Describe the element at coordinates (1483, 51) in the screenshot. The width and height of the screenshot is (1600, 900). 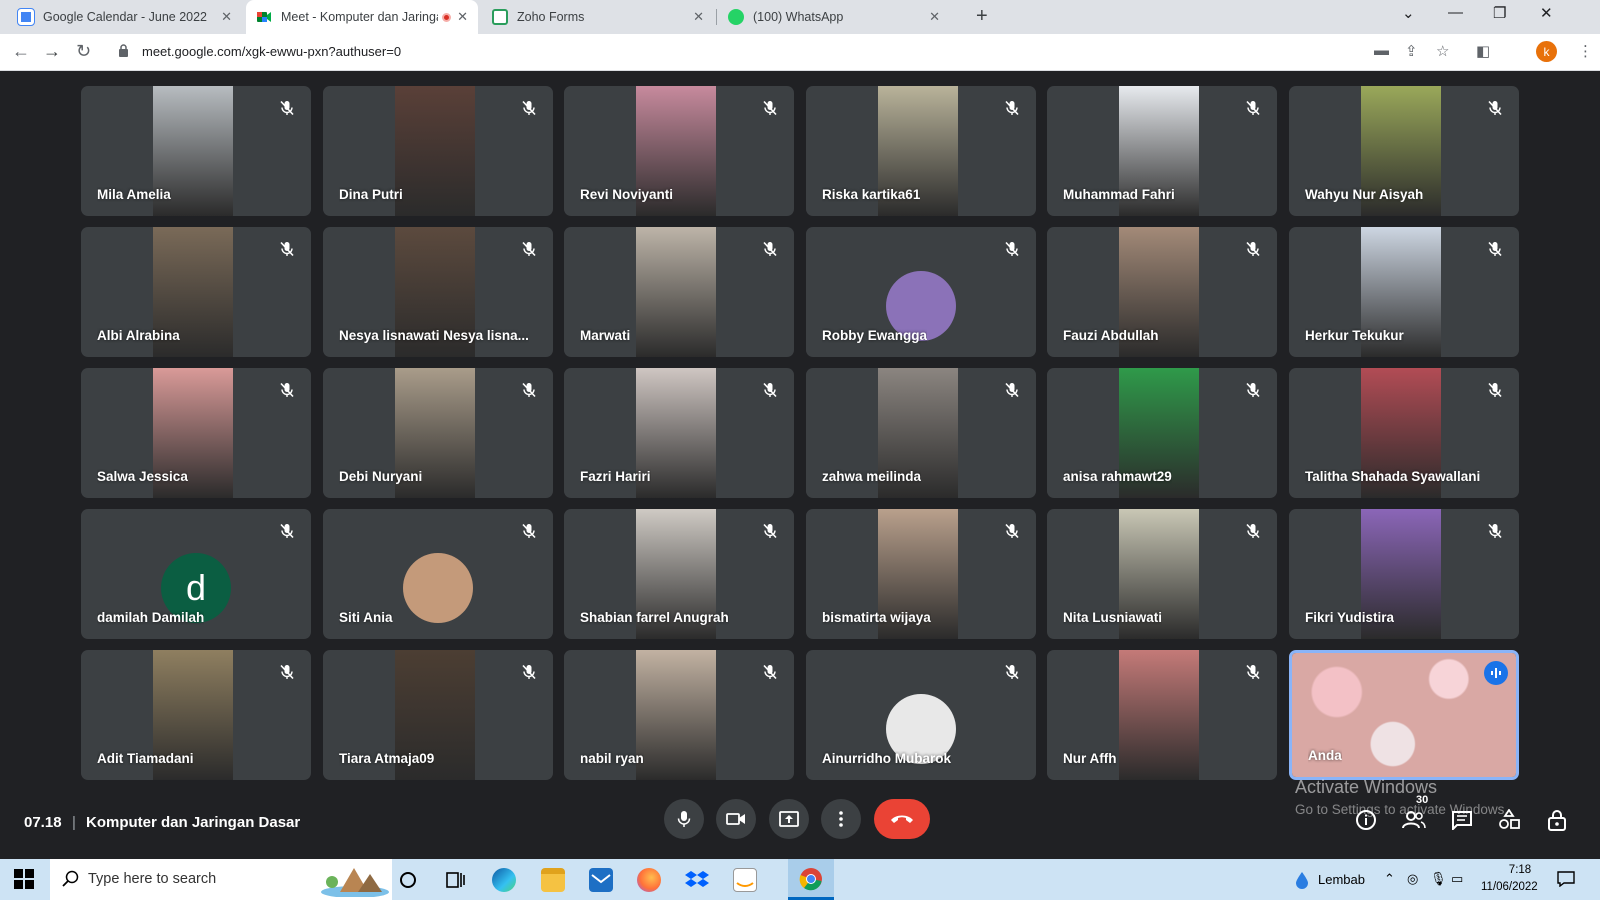
I see `side-panel-icon: ◧` at that location.